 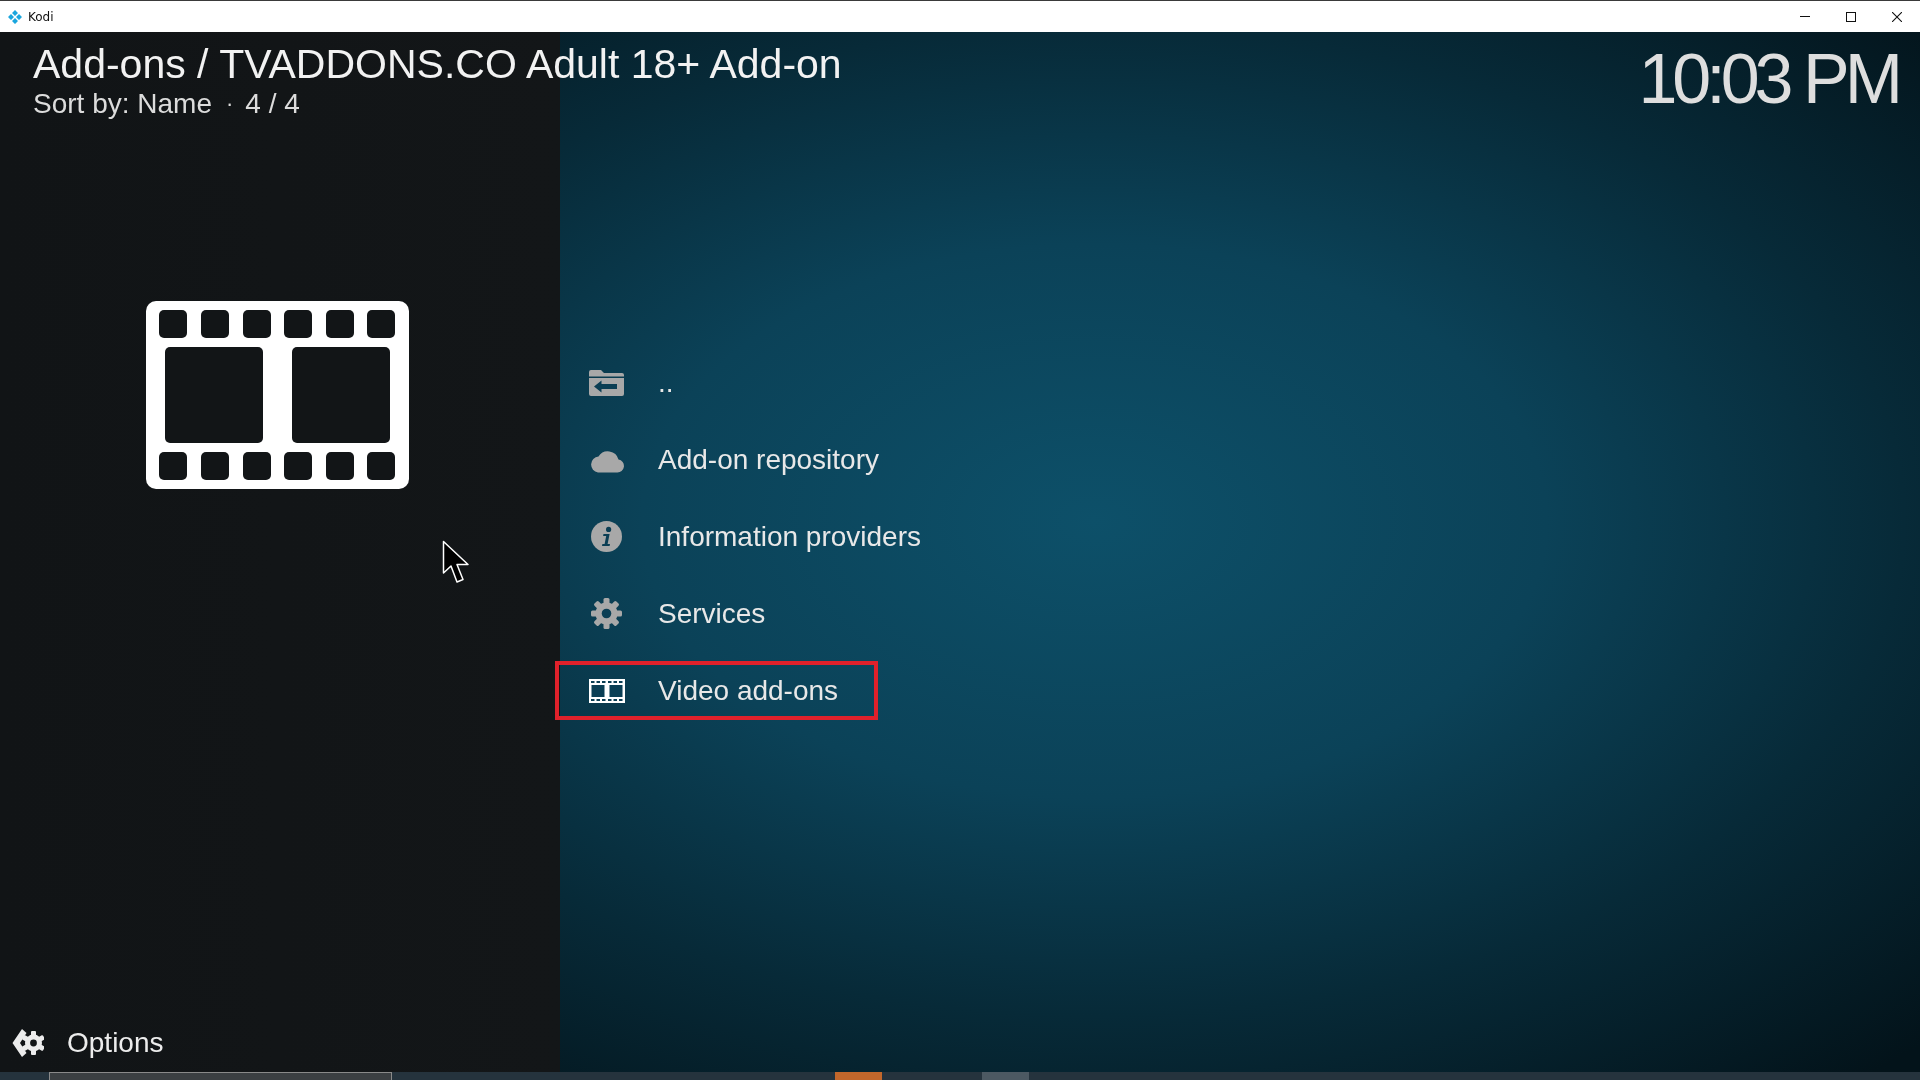 What do you see at coordinates (1897, 16) in the screenshot?
I see `close-icon` at bounding box center [1897, 16].